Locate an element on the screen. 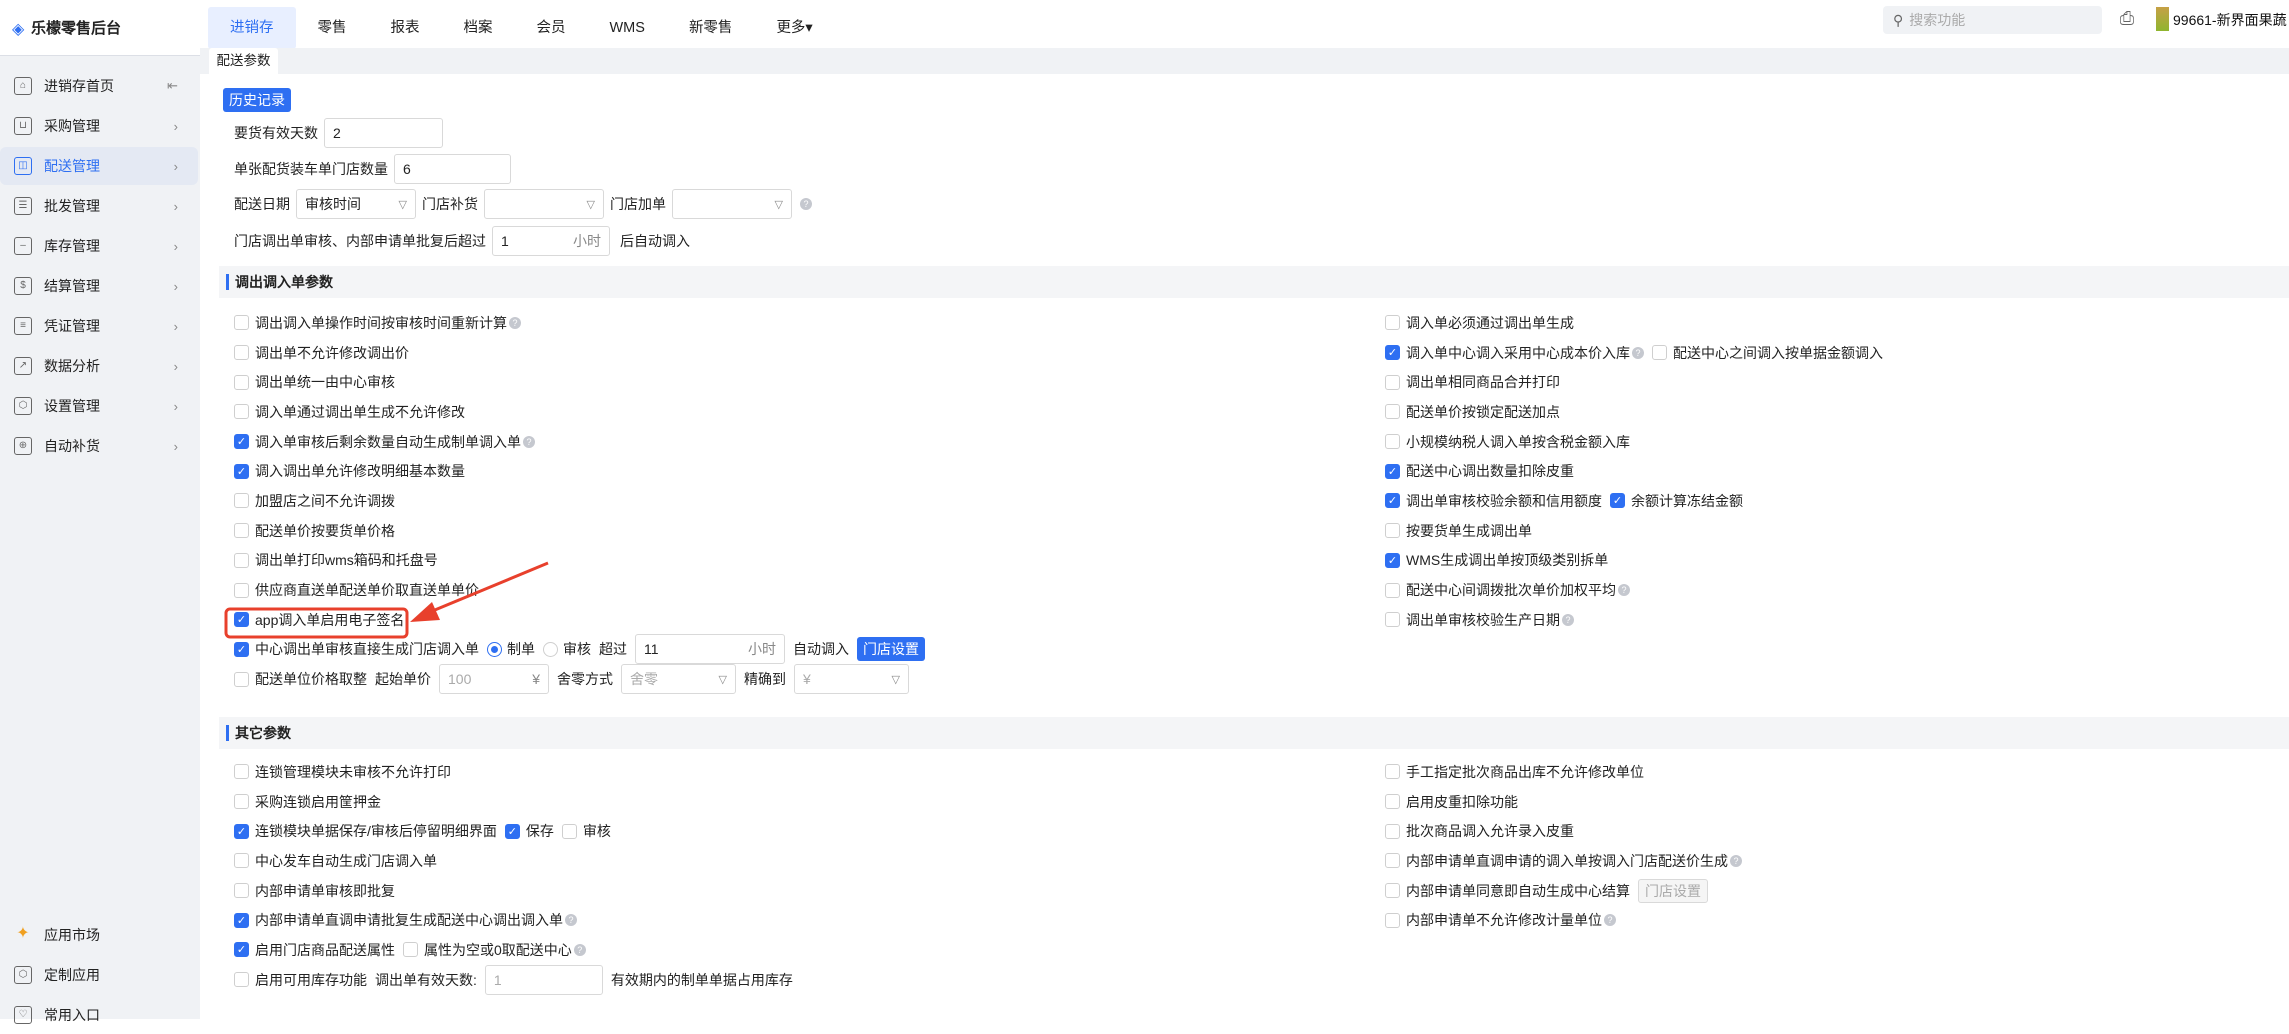 This screenshot has height=1034, width=2289. setting-radio: 制单 is located at coordinates (511, 649).